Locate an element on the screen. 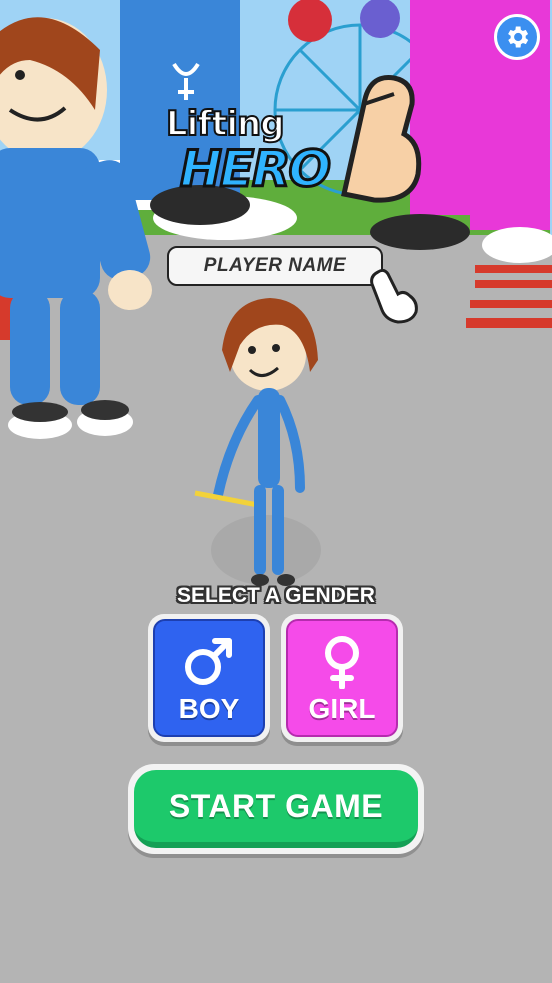 The height and width of the screenshot is (983, 552). game-logo: Lifting HERO is located at coordinates (293, 133).